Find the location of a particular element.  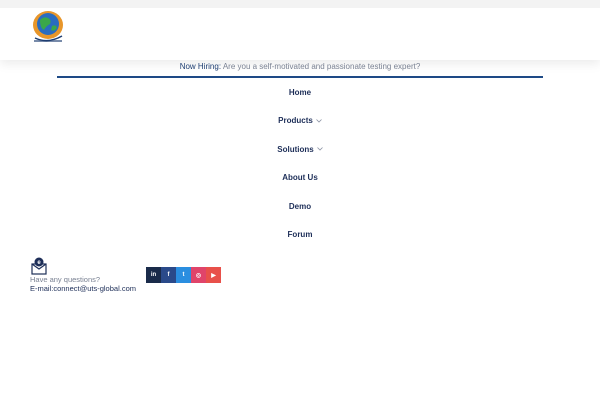

twitter-icon: t is located at coordinates (183, 275).